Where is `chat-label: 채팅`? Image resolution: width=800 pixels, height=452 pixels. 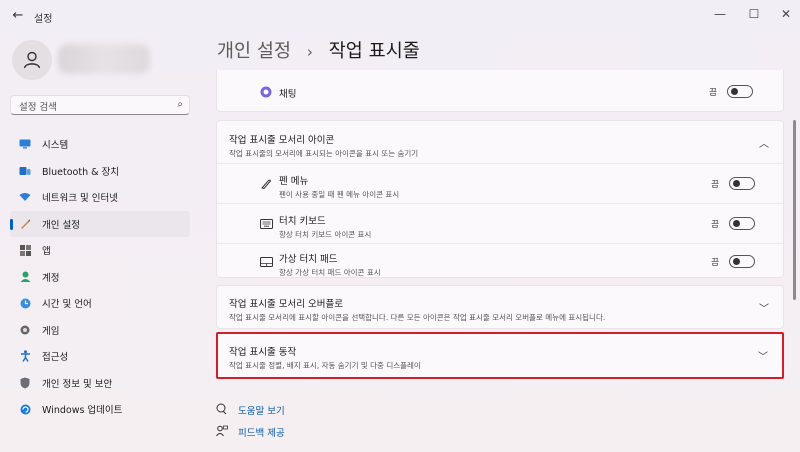
chat-label: 채팅 is located at coordinates (288, 94).